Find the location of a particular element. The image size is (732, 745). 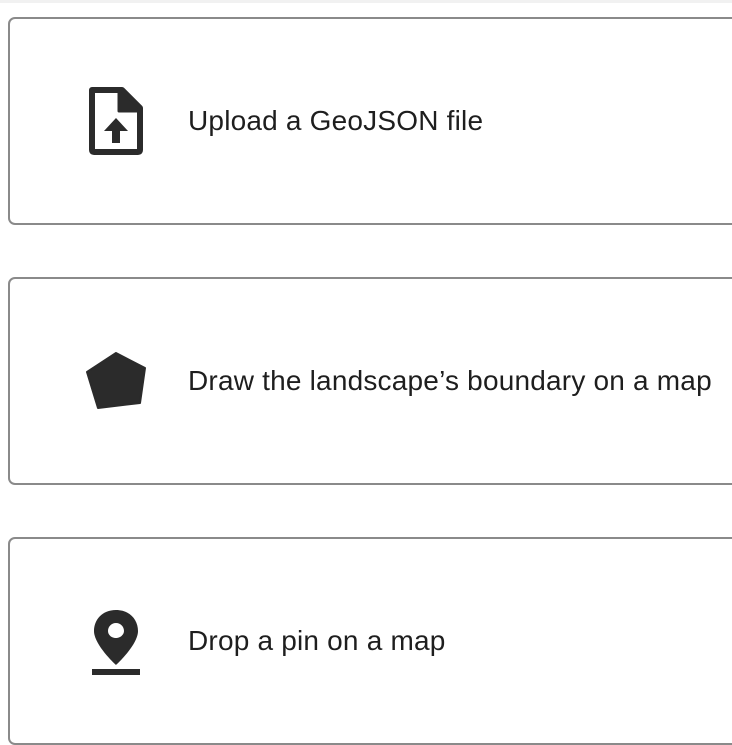

pentagon-icon is located at coordinates (116, 381).